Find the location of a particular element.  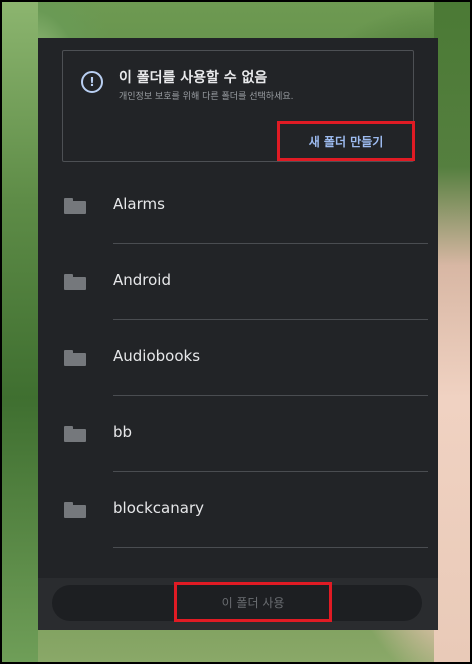

bottom-bar: 이 폴더 사용 is located at coordinates (238, 604).